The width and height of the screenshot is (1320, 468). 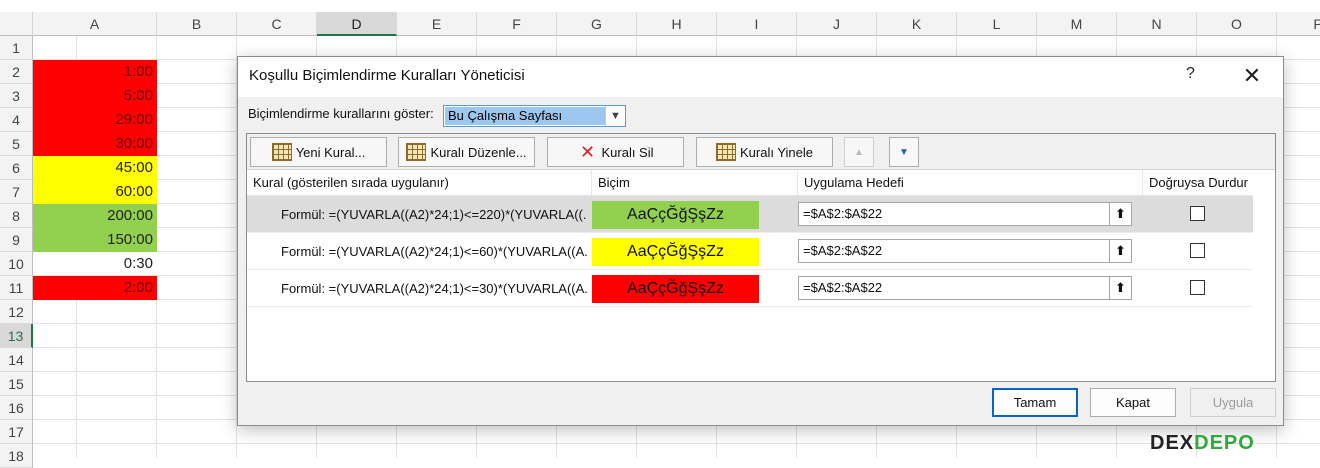 I want to click on cell-a: 29:00, so click(x=95, y=120).